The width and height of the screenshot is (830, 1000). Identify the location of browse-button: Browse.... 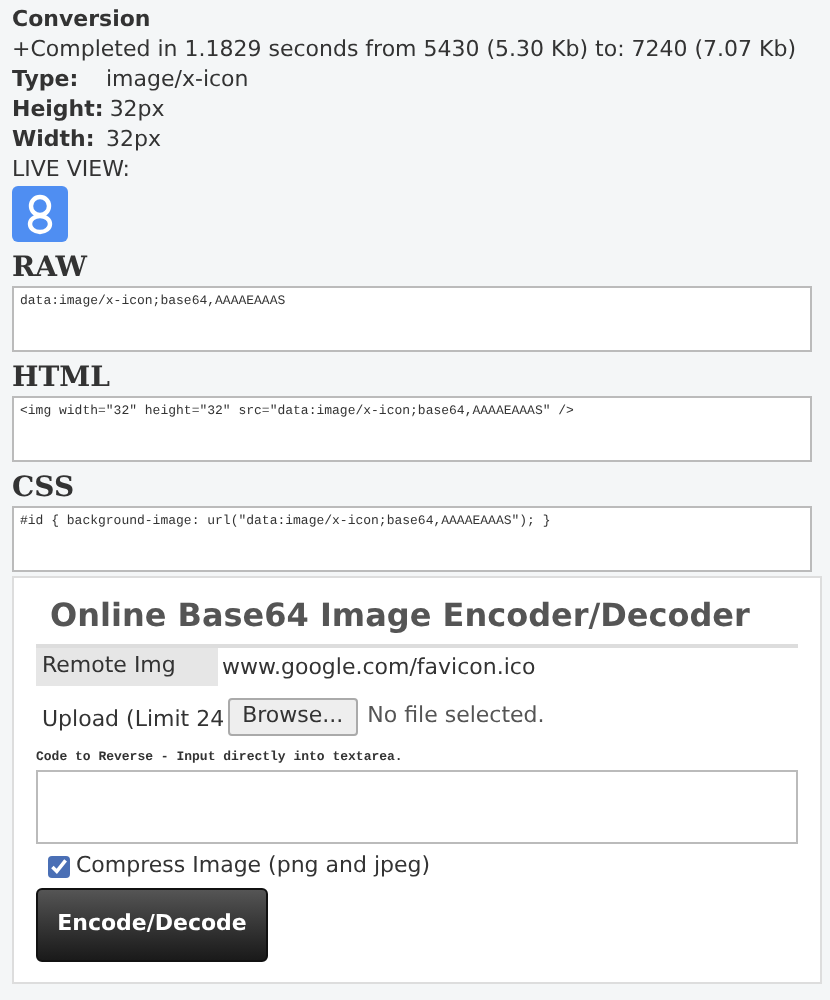
(293, 716).